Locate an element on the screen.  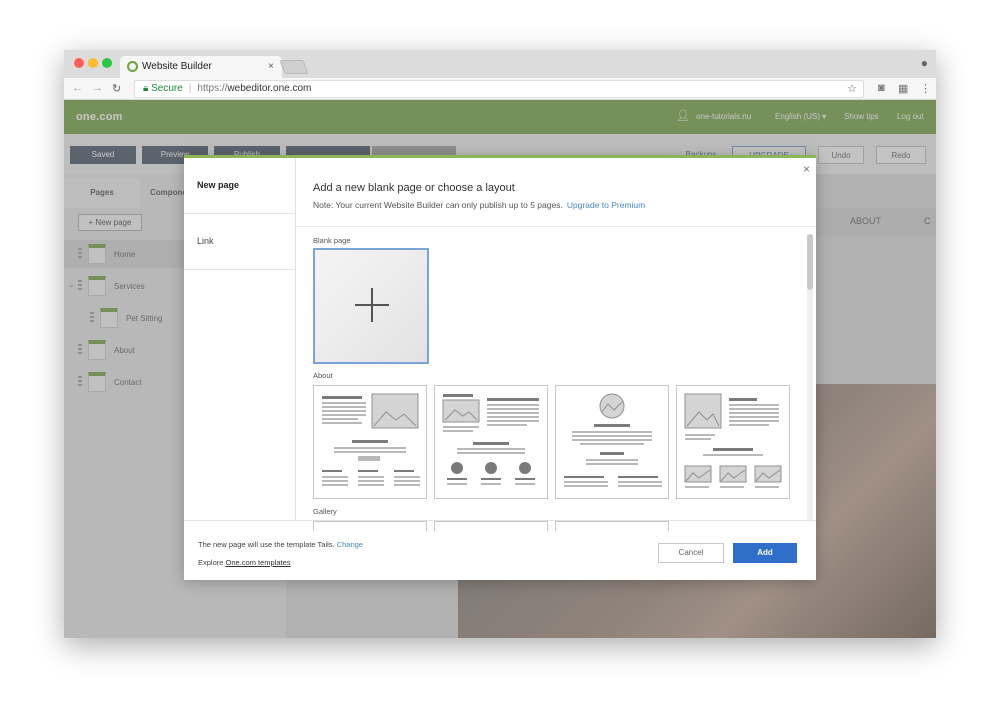
bookmark-star-icon: ☆ is located at coordinates (852, 89).